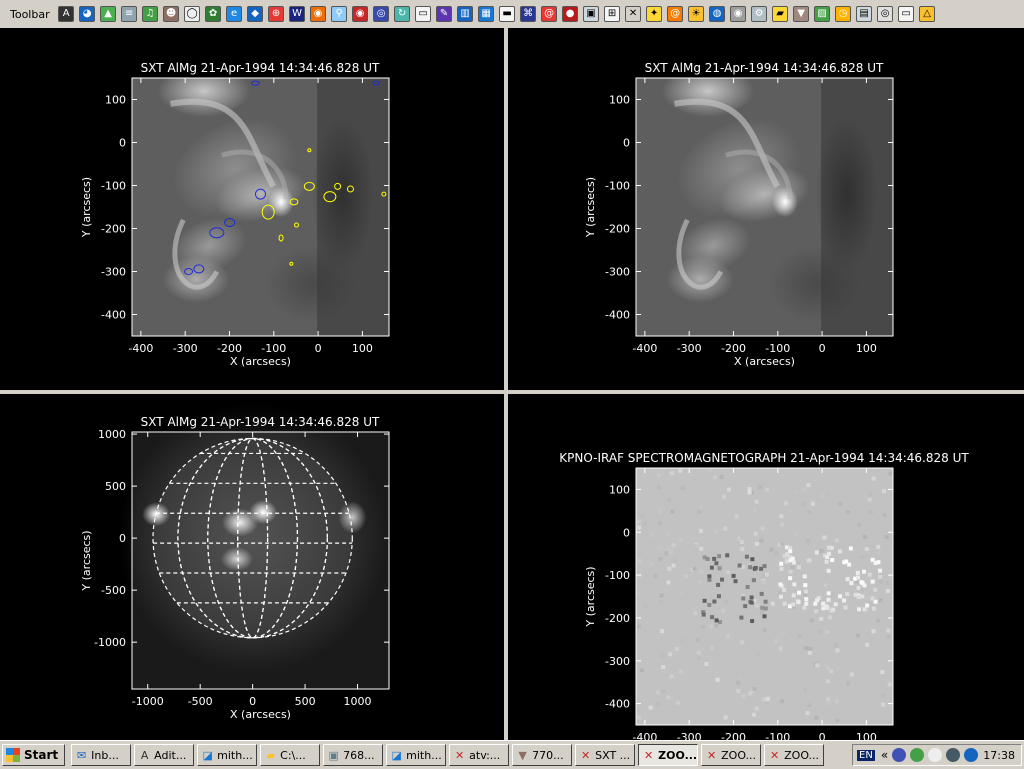  What do you see at coordinates (633, 14) in the screenshot?
I see `x-close-icon: ✕` at bounding box center [633, 14].